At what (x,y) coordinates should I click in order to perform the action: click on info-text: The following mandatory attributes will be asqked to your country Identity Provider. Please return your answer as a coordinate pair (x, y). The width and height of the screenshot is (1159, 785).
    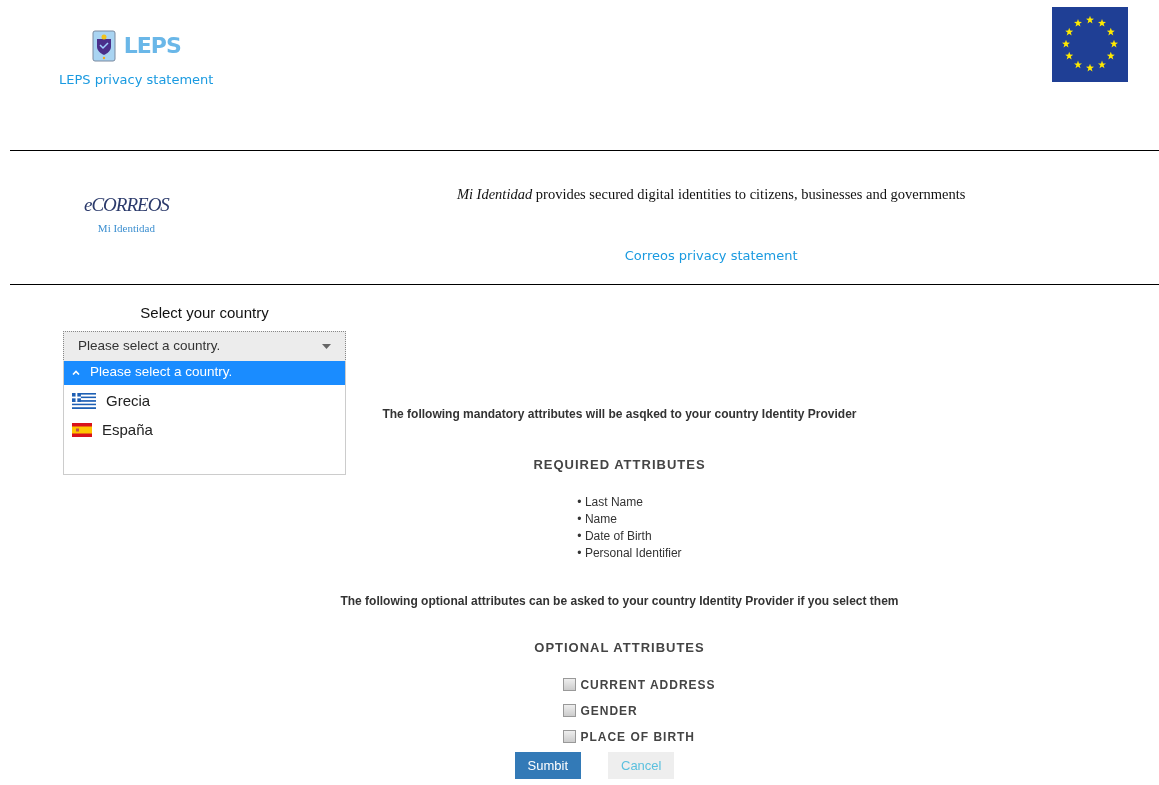
    Looking at the image, I should click on (619, 413).